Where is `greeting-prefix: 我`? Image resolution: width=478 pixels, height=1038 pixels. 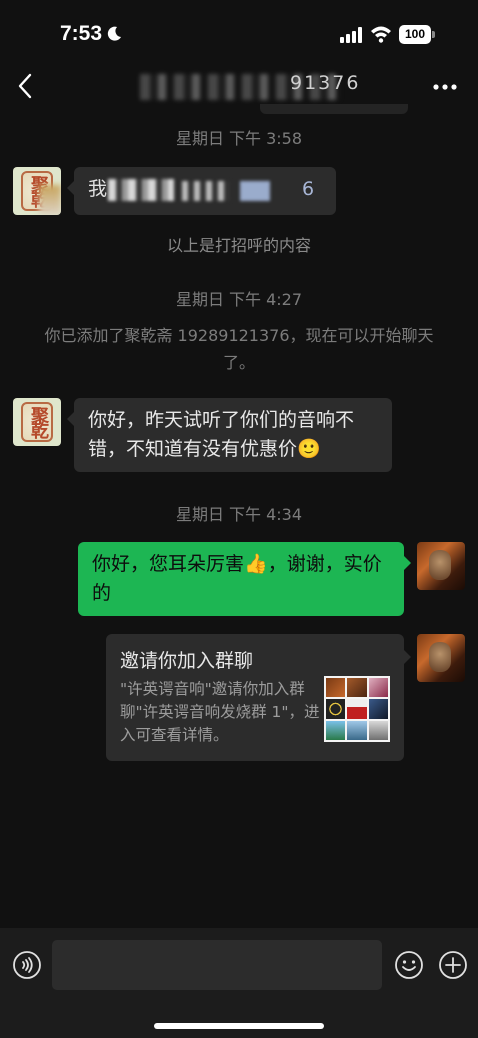 greeting-prefix: 我 is located at coordinates (98, 189).